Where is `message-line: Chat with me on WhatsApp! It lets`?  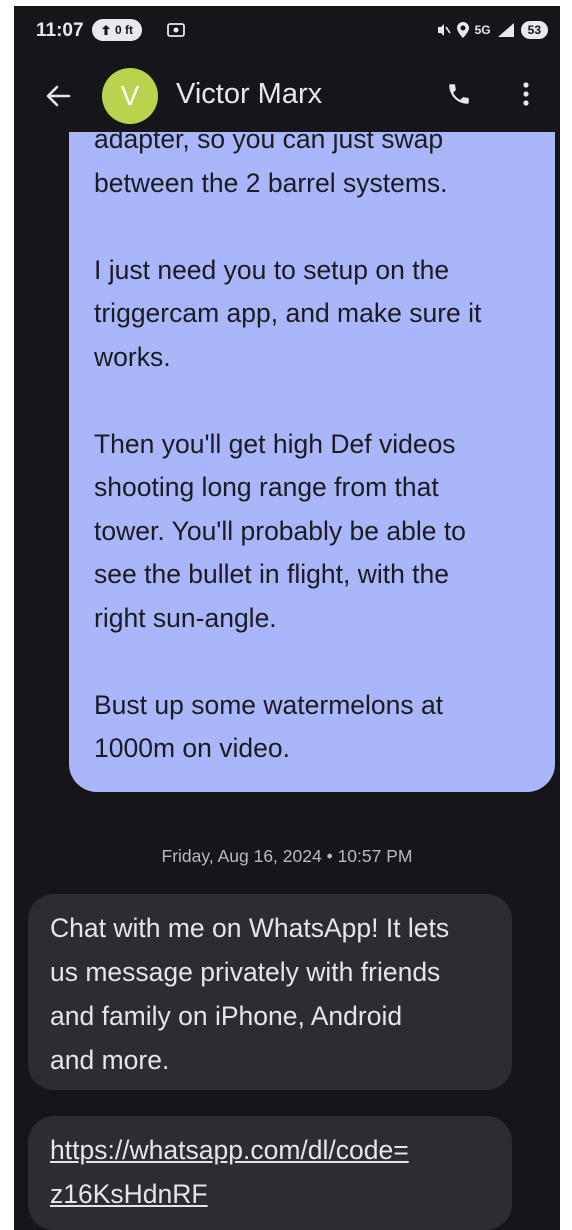
message-line: Chat with me on WhatsApp! It lets is located at coordinates (250, 928).